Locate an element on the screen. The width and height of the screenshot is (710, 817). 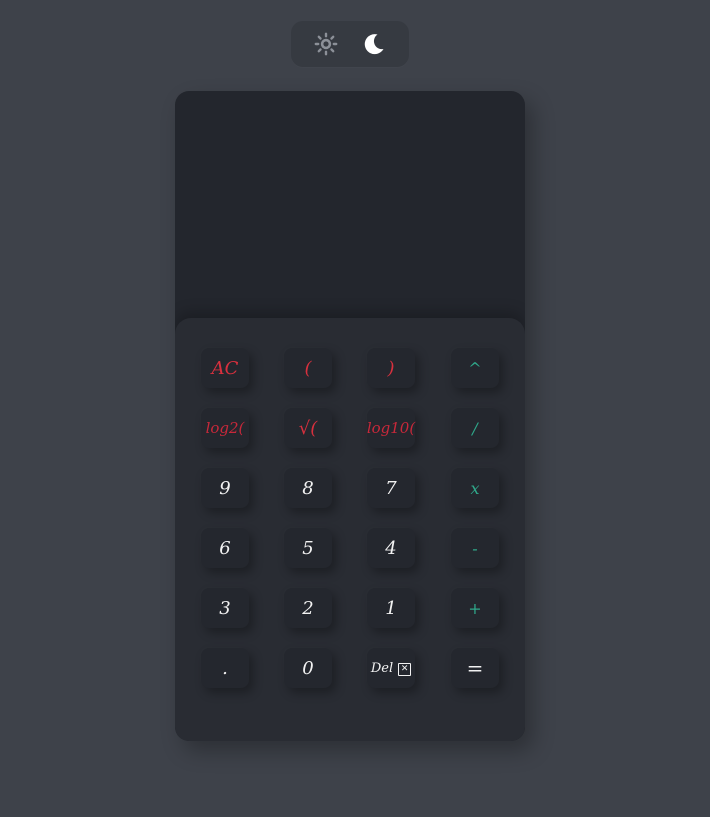
digit-4-key: 4 is located at coordinates (391, 548).